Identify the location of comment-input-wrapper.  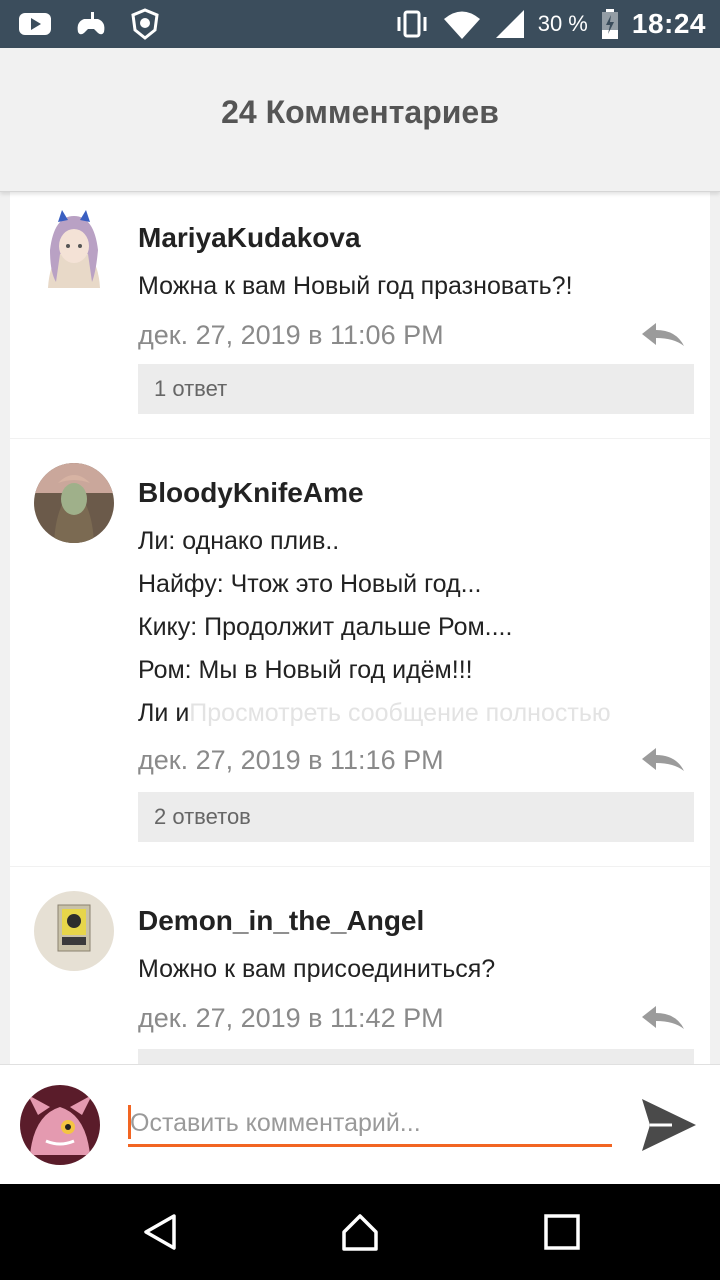
(370, 1124).